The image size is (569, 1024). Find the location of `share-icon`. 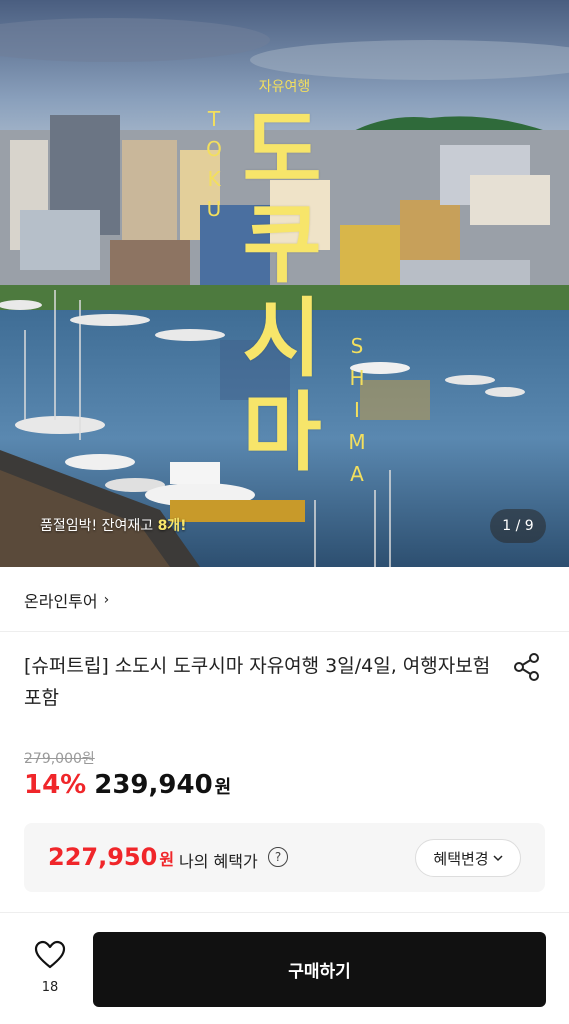

share-icon is located at coordinates (527, 667).